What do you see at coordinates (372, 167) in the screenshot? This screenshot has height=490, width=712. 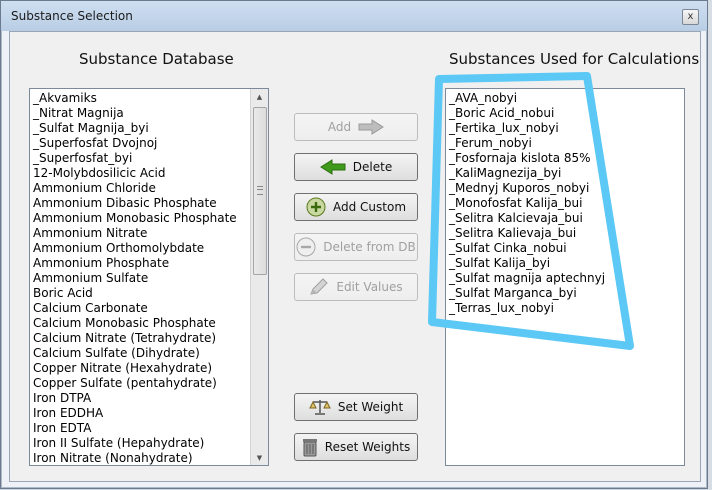 I see `delete-button-label: Delete` at bounding box center [372, 167].